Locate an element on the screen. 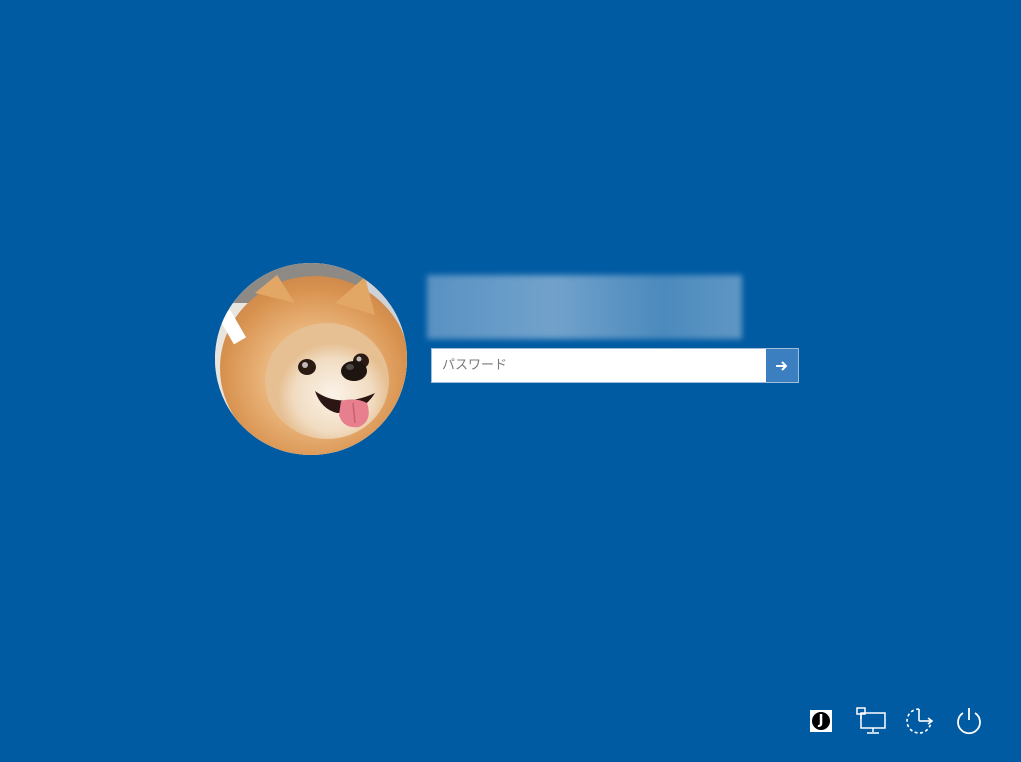 The height and width of the screenshot is (762, 1021). power-icon is located at coordinates (969, 721).